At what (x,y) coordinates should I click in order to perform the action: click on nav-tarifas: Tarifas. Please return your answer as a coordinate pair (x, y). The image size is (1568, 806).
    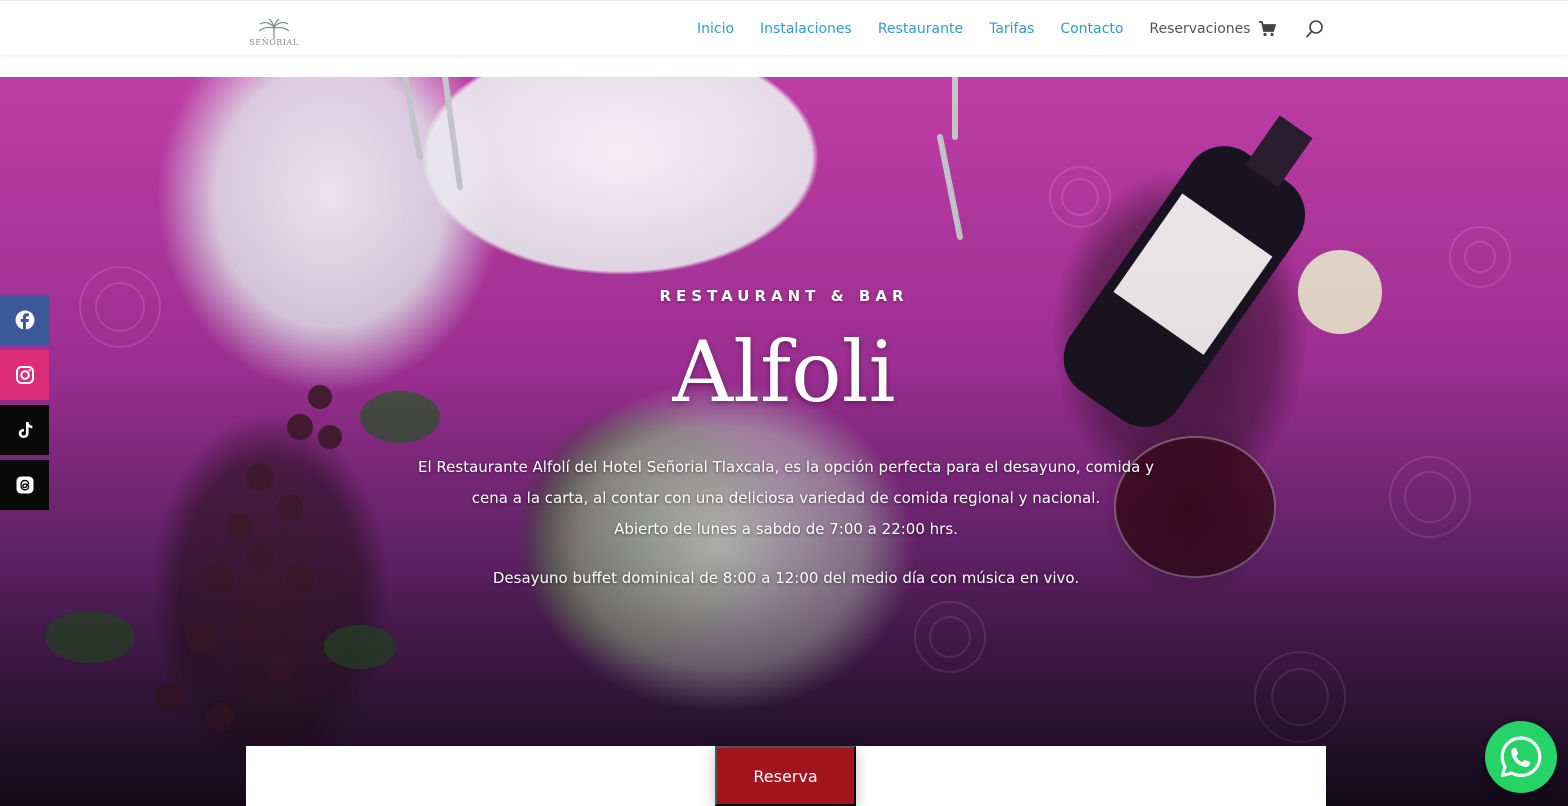
    Looking at the image, I should click on (1011, 29).